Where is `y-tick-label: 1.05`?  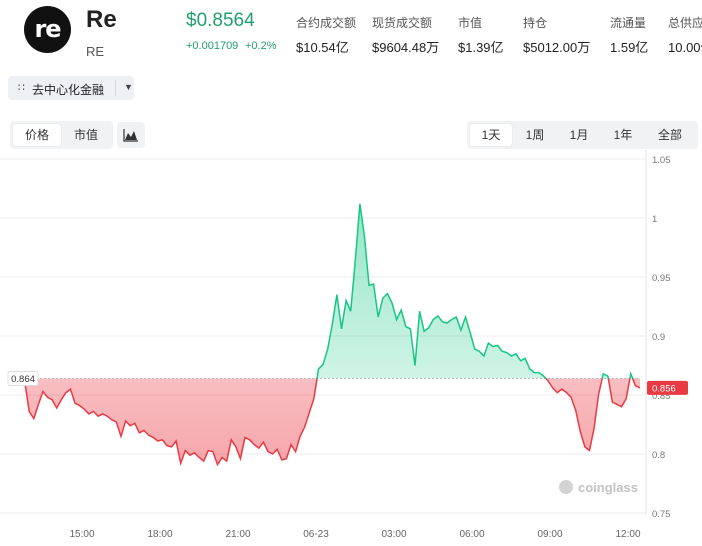
y-tick-label: 1.05 is located at coordinates (661, 160).